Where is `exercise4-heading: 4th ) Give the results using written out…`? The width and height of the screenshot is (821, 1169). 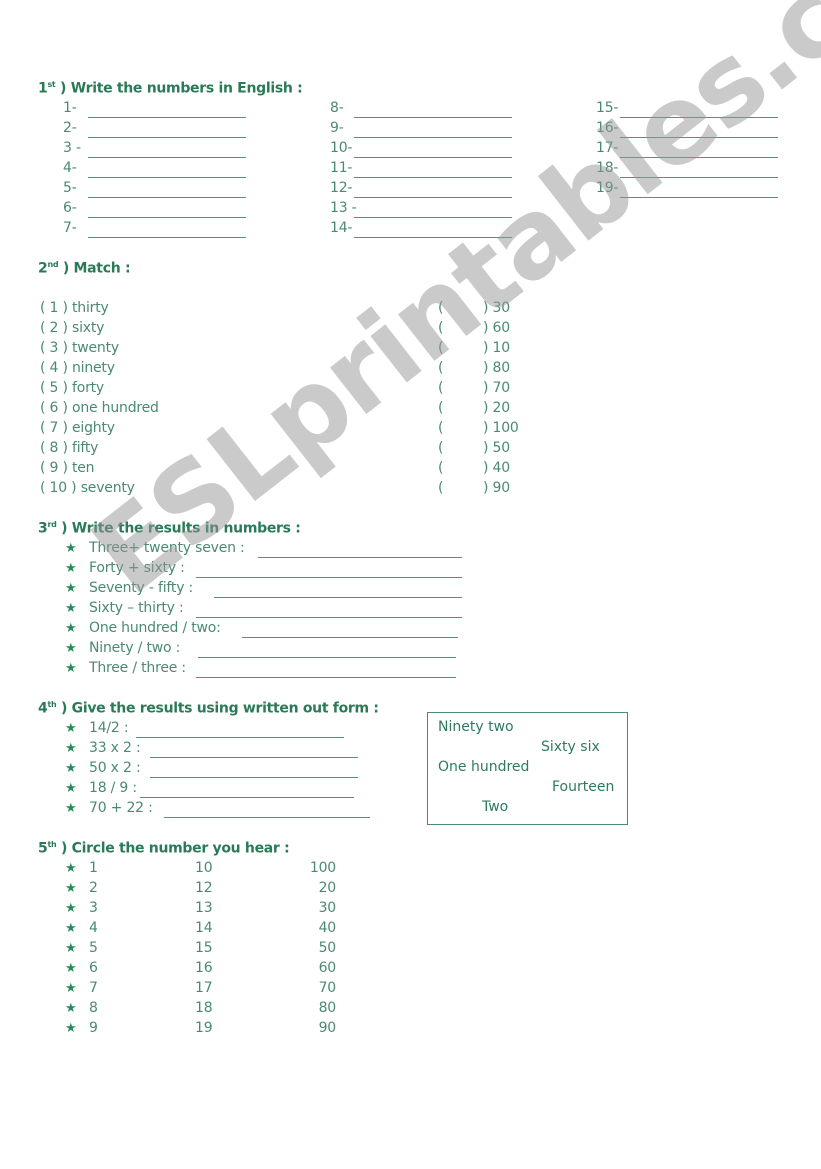 exercise4-heading: 4th ) Give the results using written out… is located at coordinates (208, 708).